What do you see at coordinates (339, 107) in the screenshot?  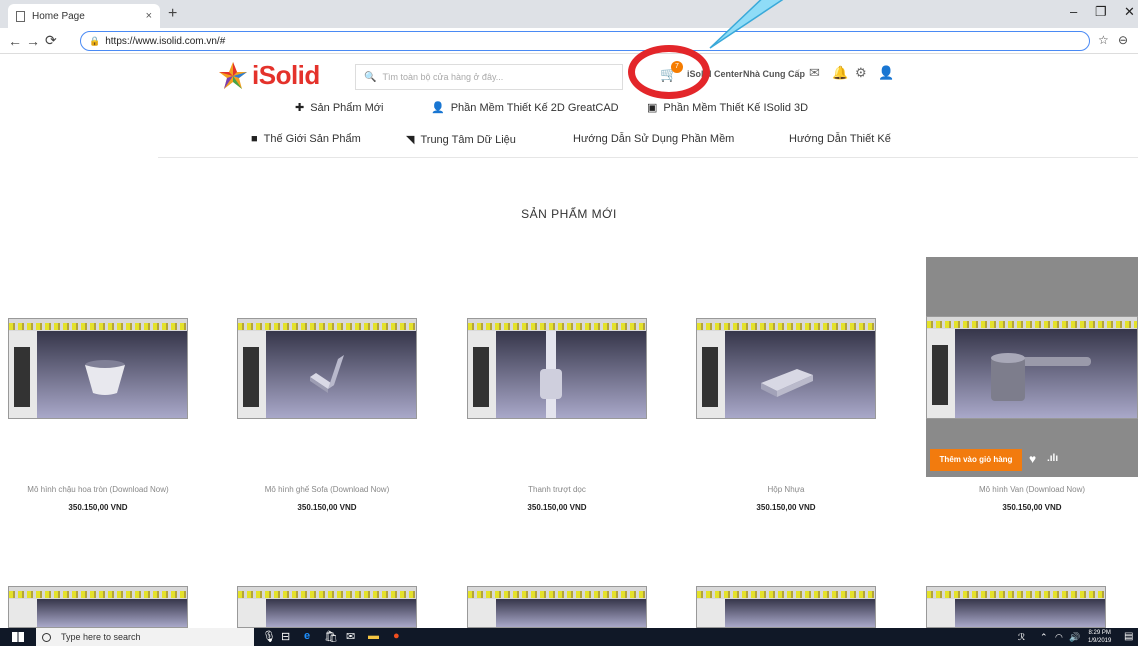 I see `menu-new-products: ✚ Sản Phẩm Mới` at bounding box center [339, 107].